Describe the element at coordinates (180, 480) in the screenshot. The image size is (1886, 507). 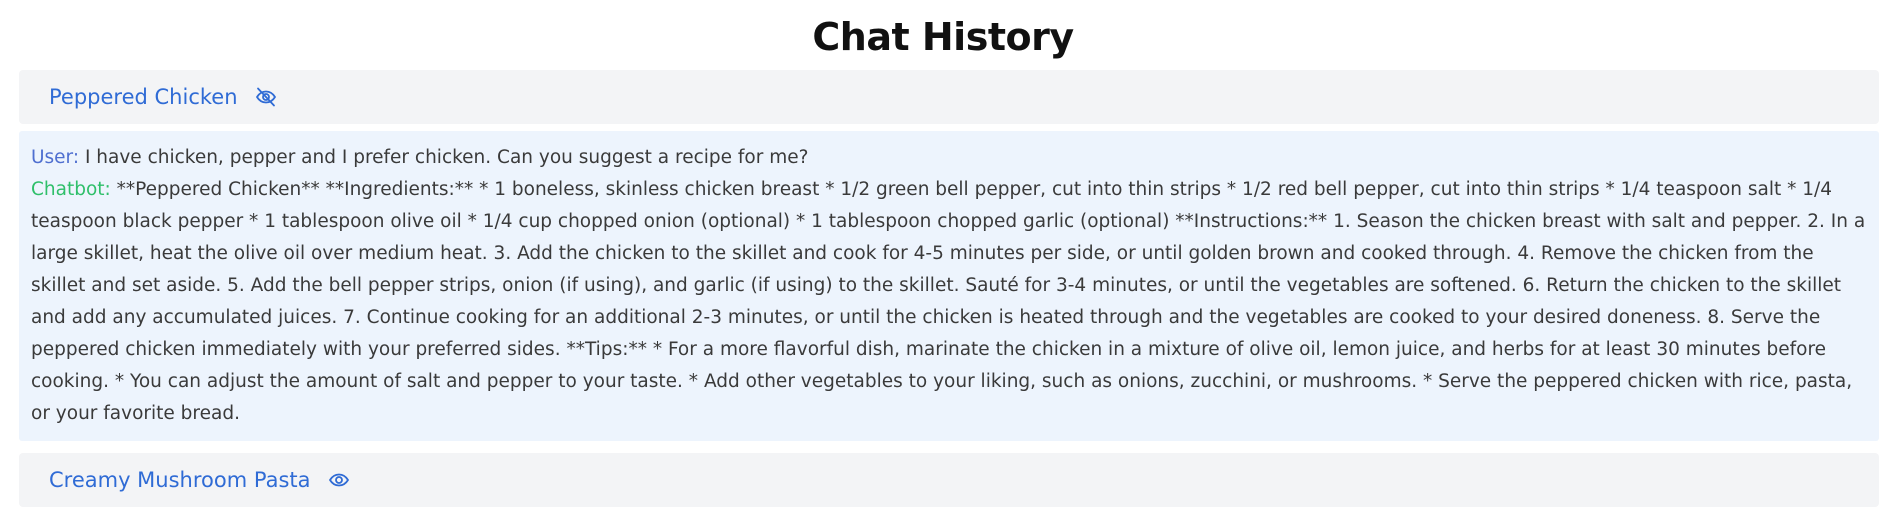
I see `chat-title: Creamy Mushroom Pasta` at that location.